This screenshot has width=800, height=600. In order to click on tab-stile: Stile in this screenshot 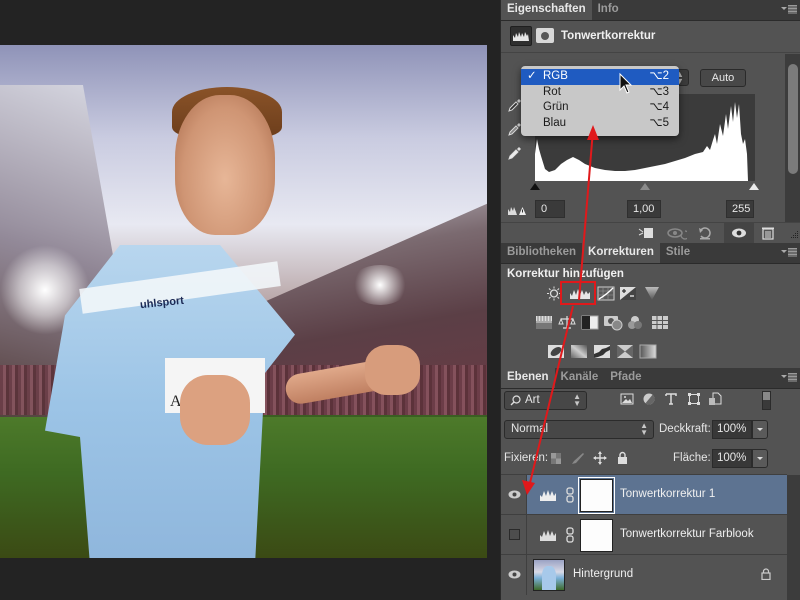, I will do `click(678, 252)`.